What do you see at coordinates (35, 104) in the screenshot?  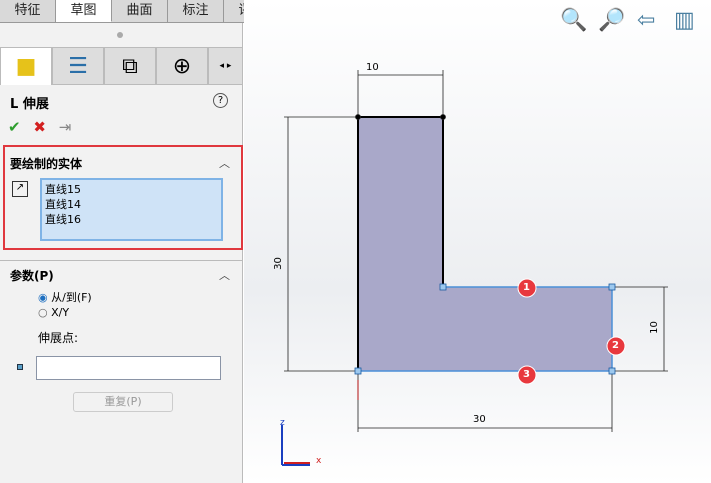 I see `feature-title: 伸展` at bounding box center [35, 104].